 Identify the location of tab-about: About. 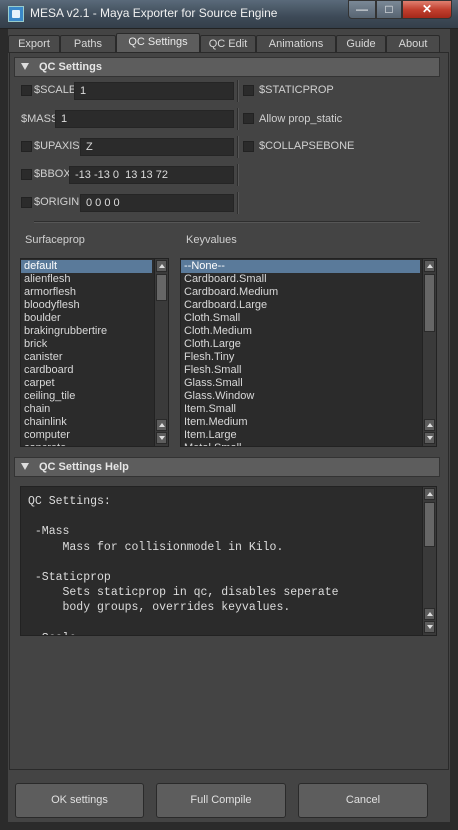
(413, 44).